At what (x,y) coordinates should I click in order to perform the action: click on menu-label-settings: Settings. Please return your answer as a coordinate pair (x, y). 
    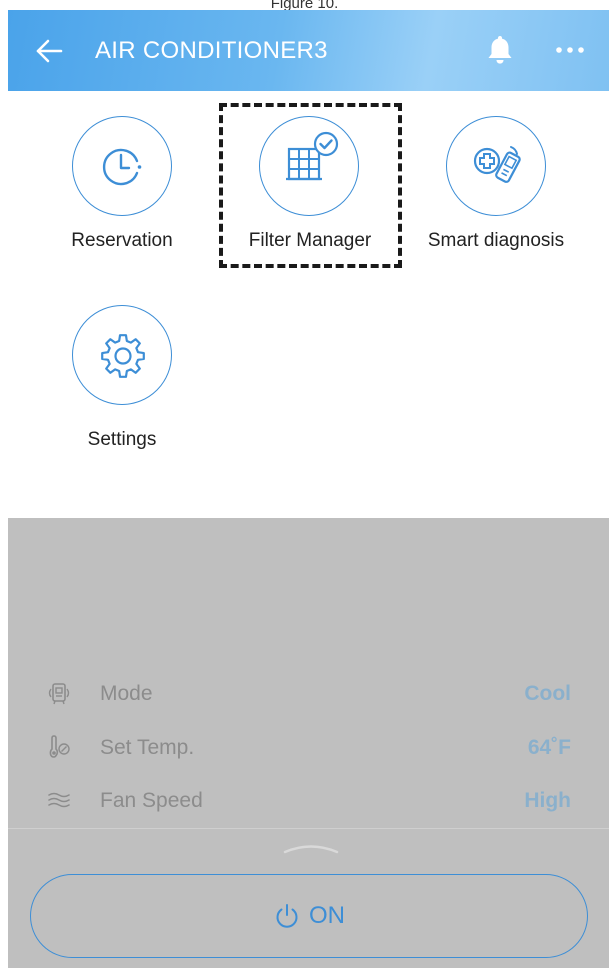
    Looking at the image, I should click on (122, 439).